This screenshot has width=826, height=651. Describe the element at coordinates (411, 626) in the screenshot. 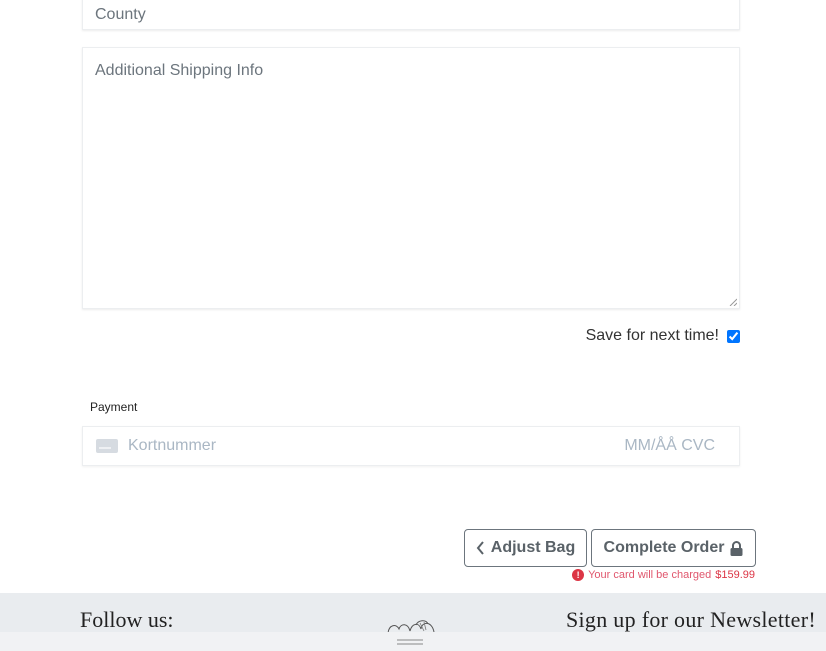

I see `logo-icon` at that location.